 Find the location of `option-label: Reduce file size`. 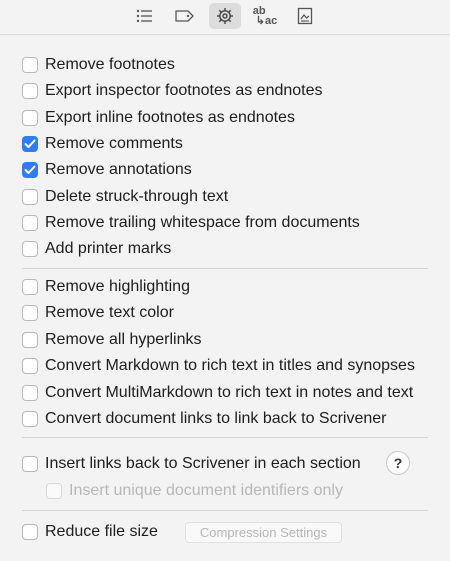

option-label: Reduce file size is located at coordinates (101, 531).